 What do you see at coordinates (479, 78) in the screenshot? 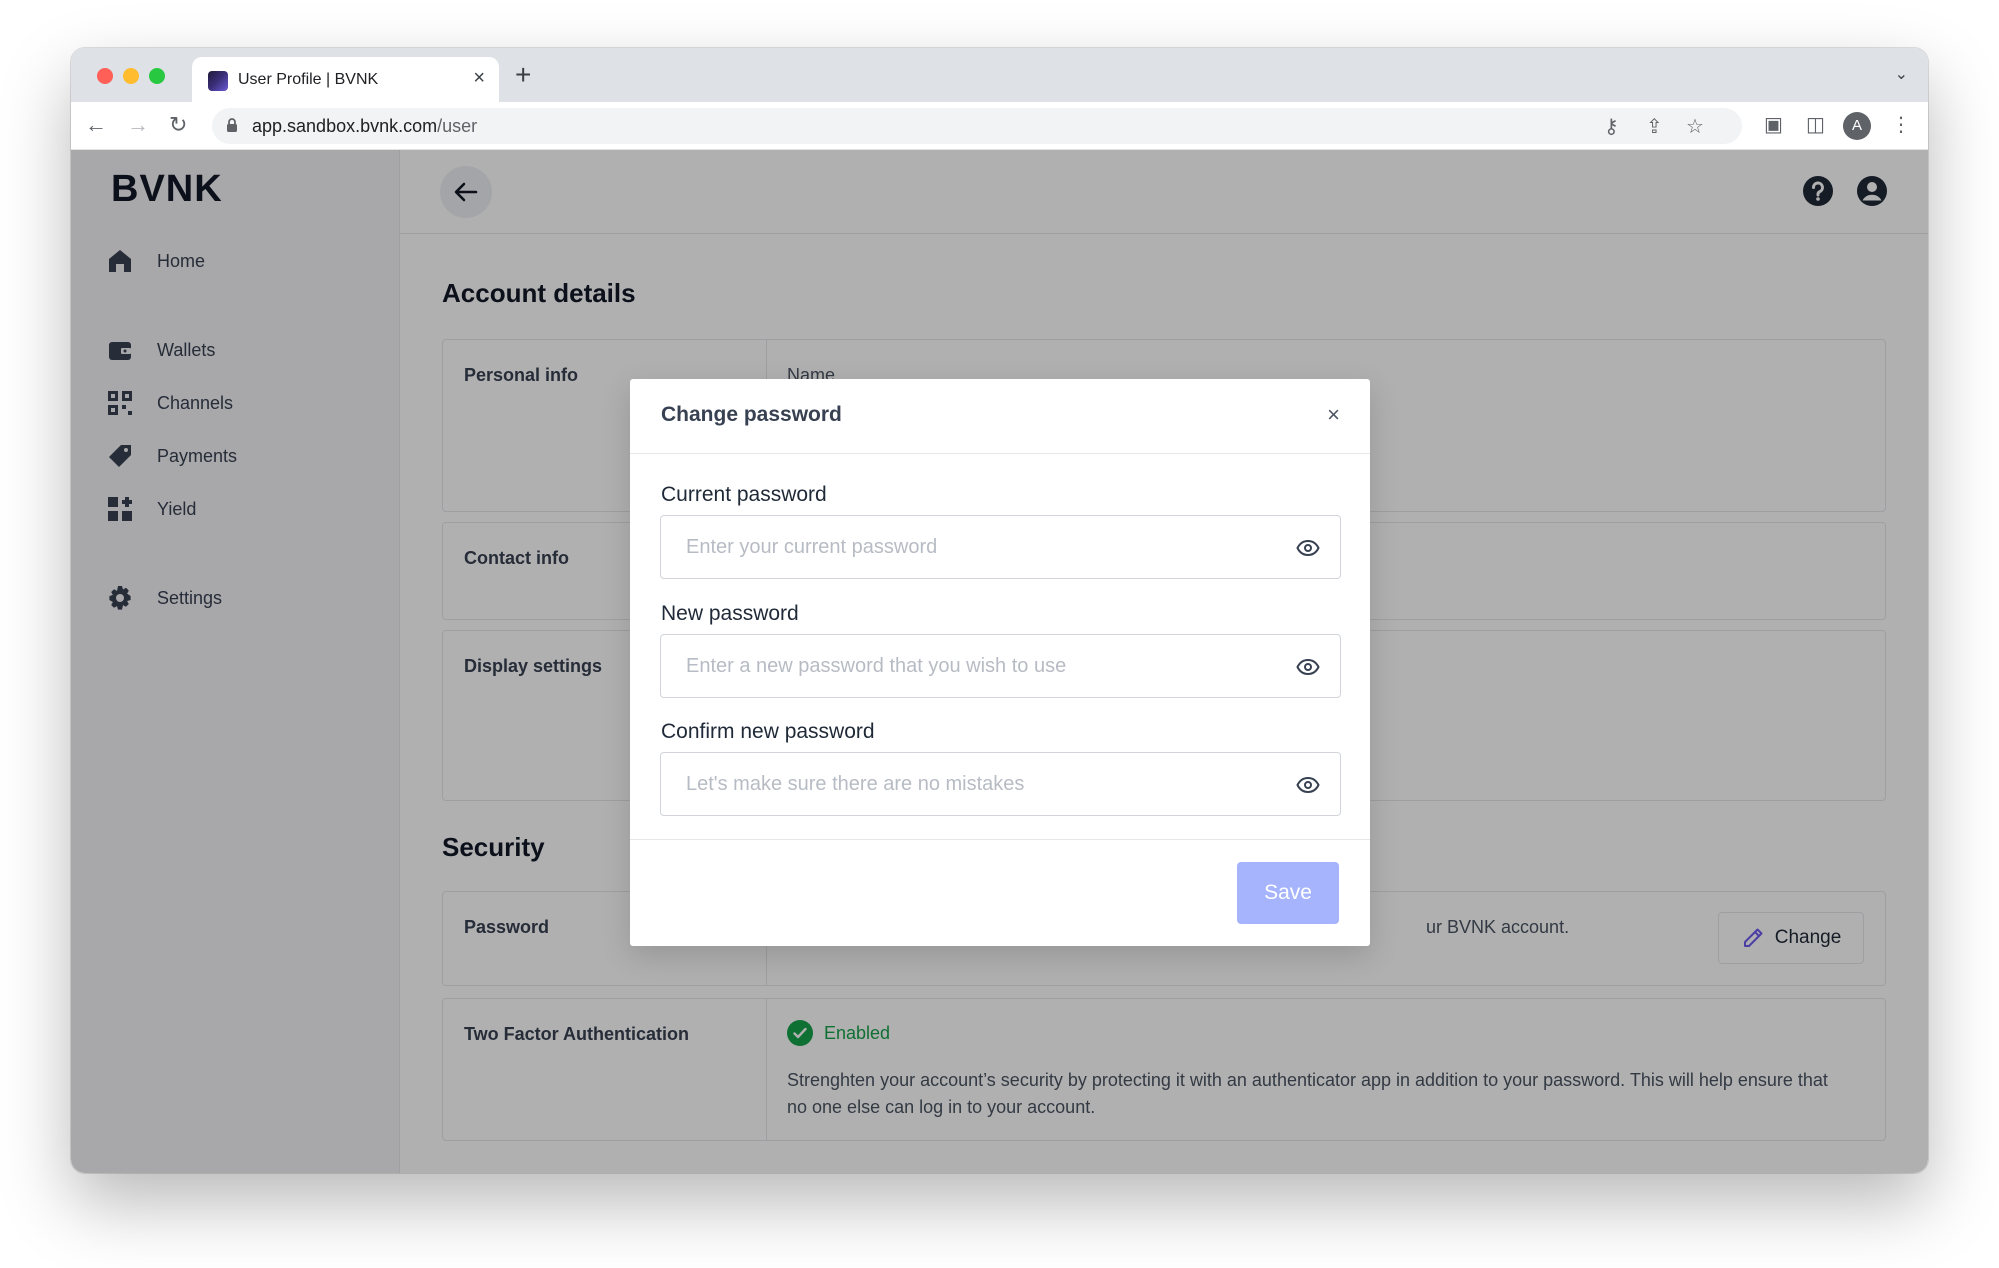
I see `tab-close-icon: ×` at bounding box center [479, 78].